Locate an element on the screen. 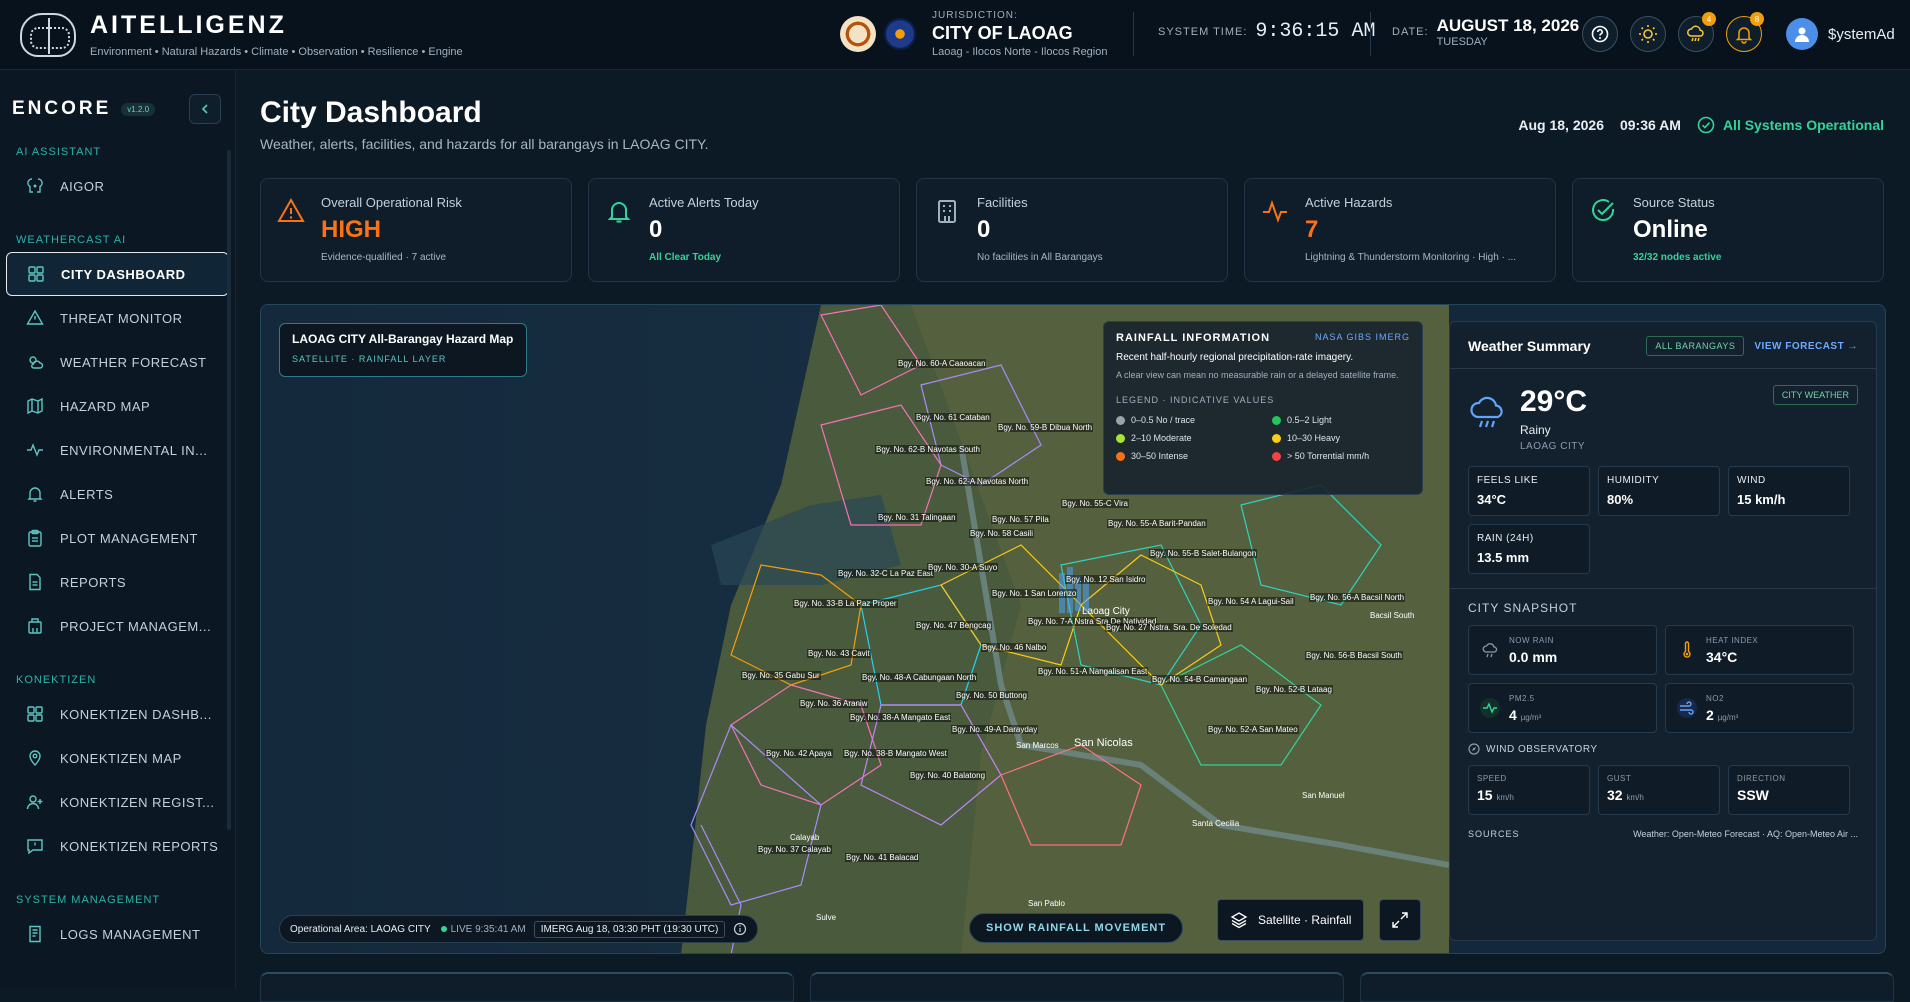 The image size is (1910, 1002). barangay-label: Bgy. No. 33-B La Paz Proper is located at coordinates (845, 603).